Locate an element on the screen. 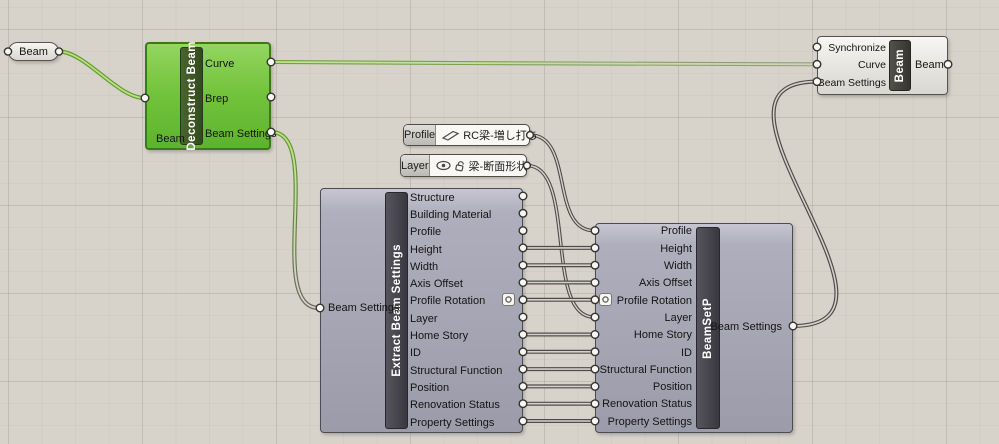  extract-output-width: Width is located at coordinates (424, 266).